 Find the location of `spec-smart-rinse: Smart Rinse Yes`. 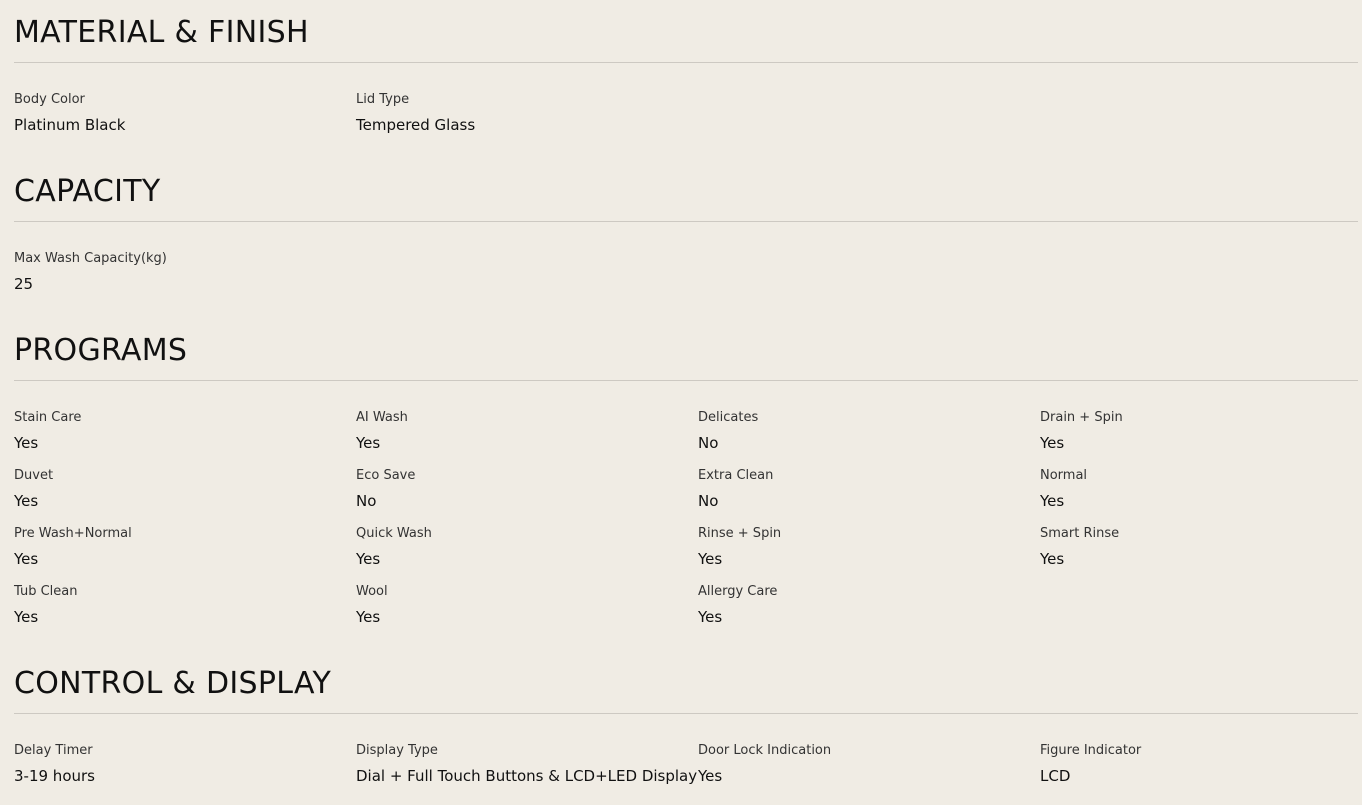

spec-smart-rinse: Smart Rinse Yes is located at coordinates (1199, 553).